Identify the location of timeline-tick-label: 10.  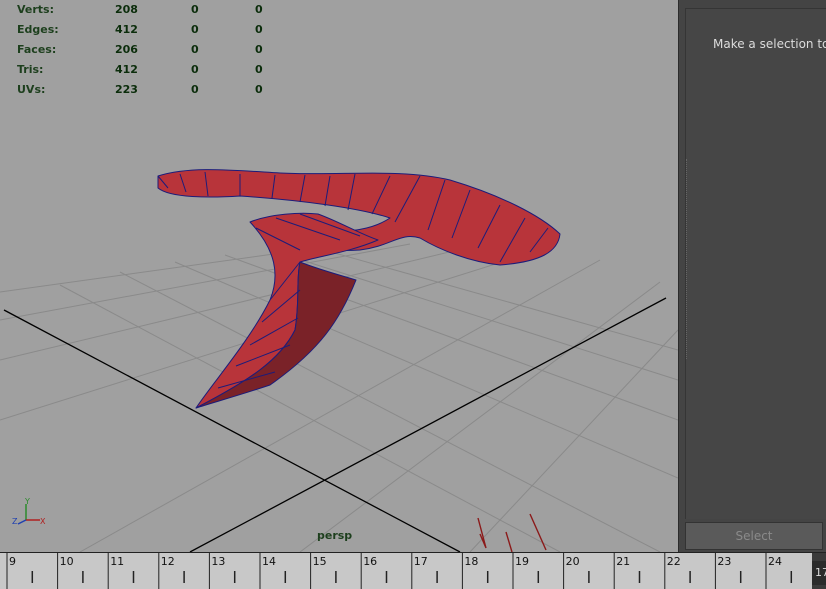
(67, 561).